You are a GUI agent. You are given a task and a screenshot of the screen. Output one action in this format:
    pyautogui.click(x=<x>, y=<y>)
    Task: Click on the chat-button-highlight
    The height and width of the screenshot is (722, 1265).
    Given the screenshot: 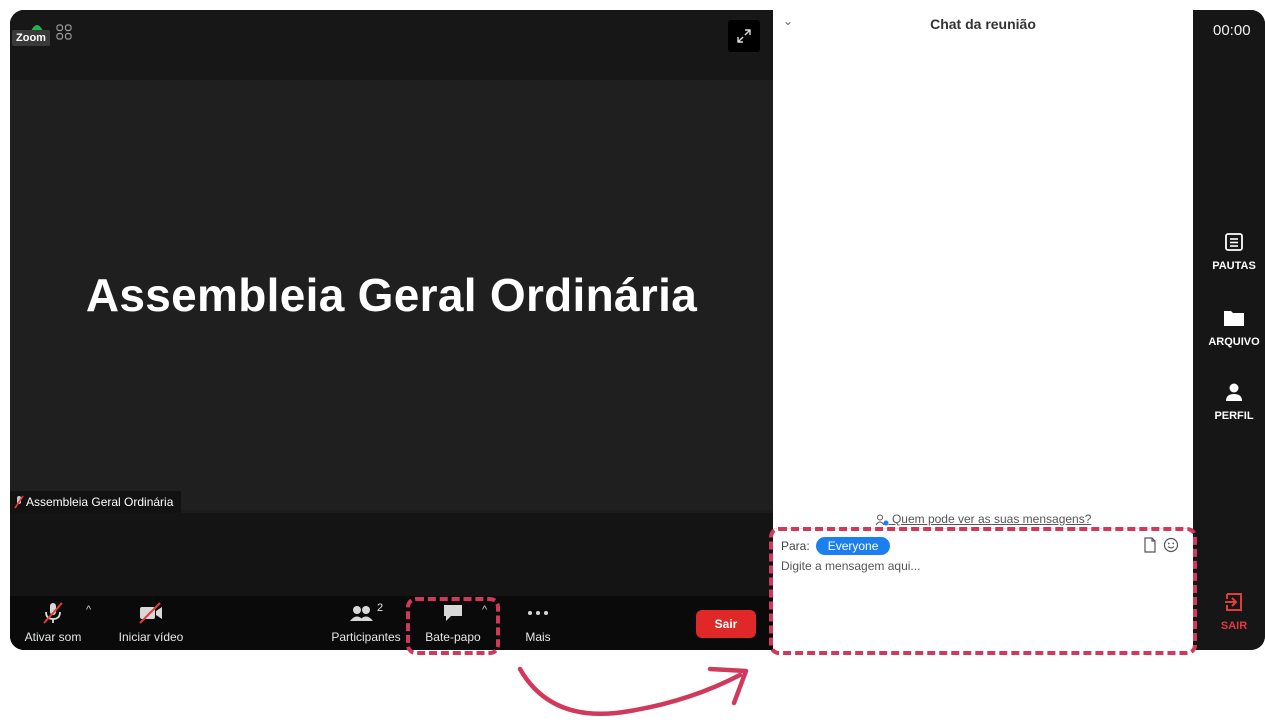 What is the action you would take?
    pyautogui.click(x=453, y=626)
    